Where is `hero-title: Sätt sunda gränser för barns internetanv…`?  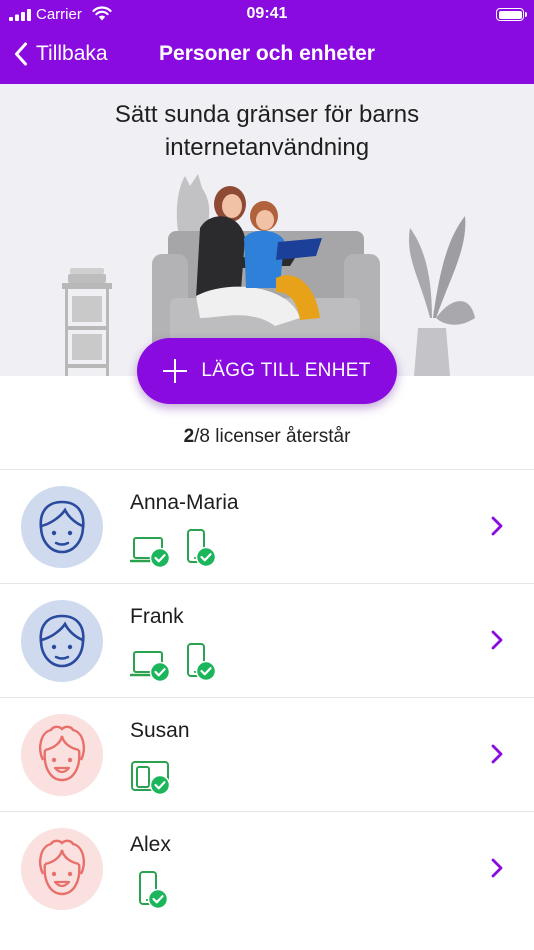 hero-title: Sätt sunda gränser för barns internetanv… is located at coordinates (267, 131).